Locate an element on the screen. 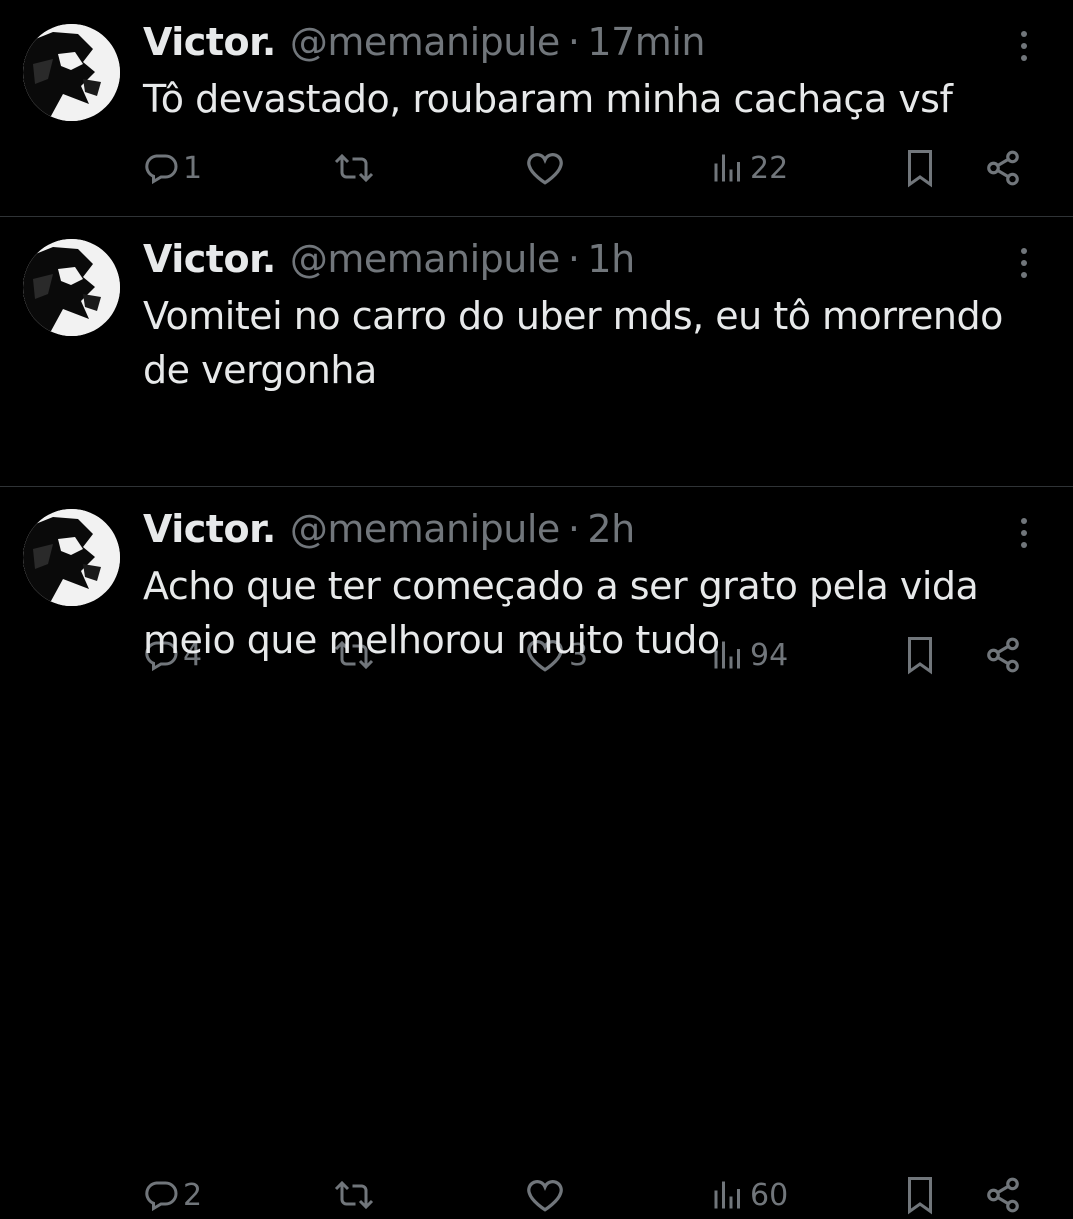 The width and height of the screenshot is (1073, 1219). tweet-header: Victor. @memanipule · 1h is located at coordinates (389, 259).